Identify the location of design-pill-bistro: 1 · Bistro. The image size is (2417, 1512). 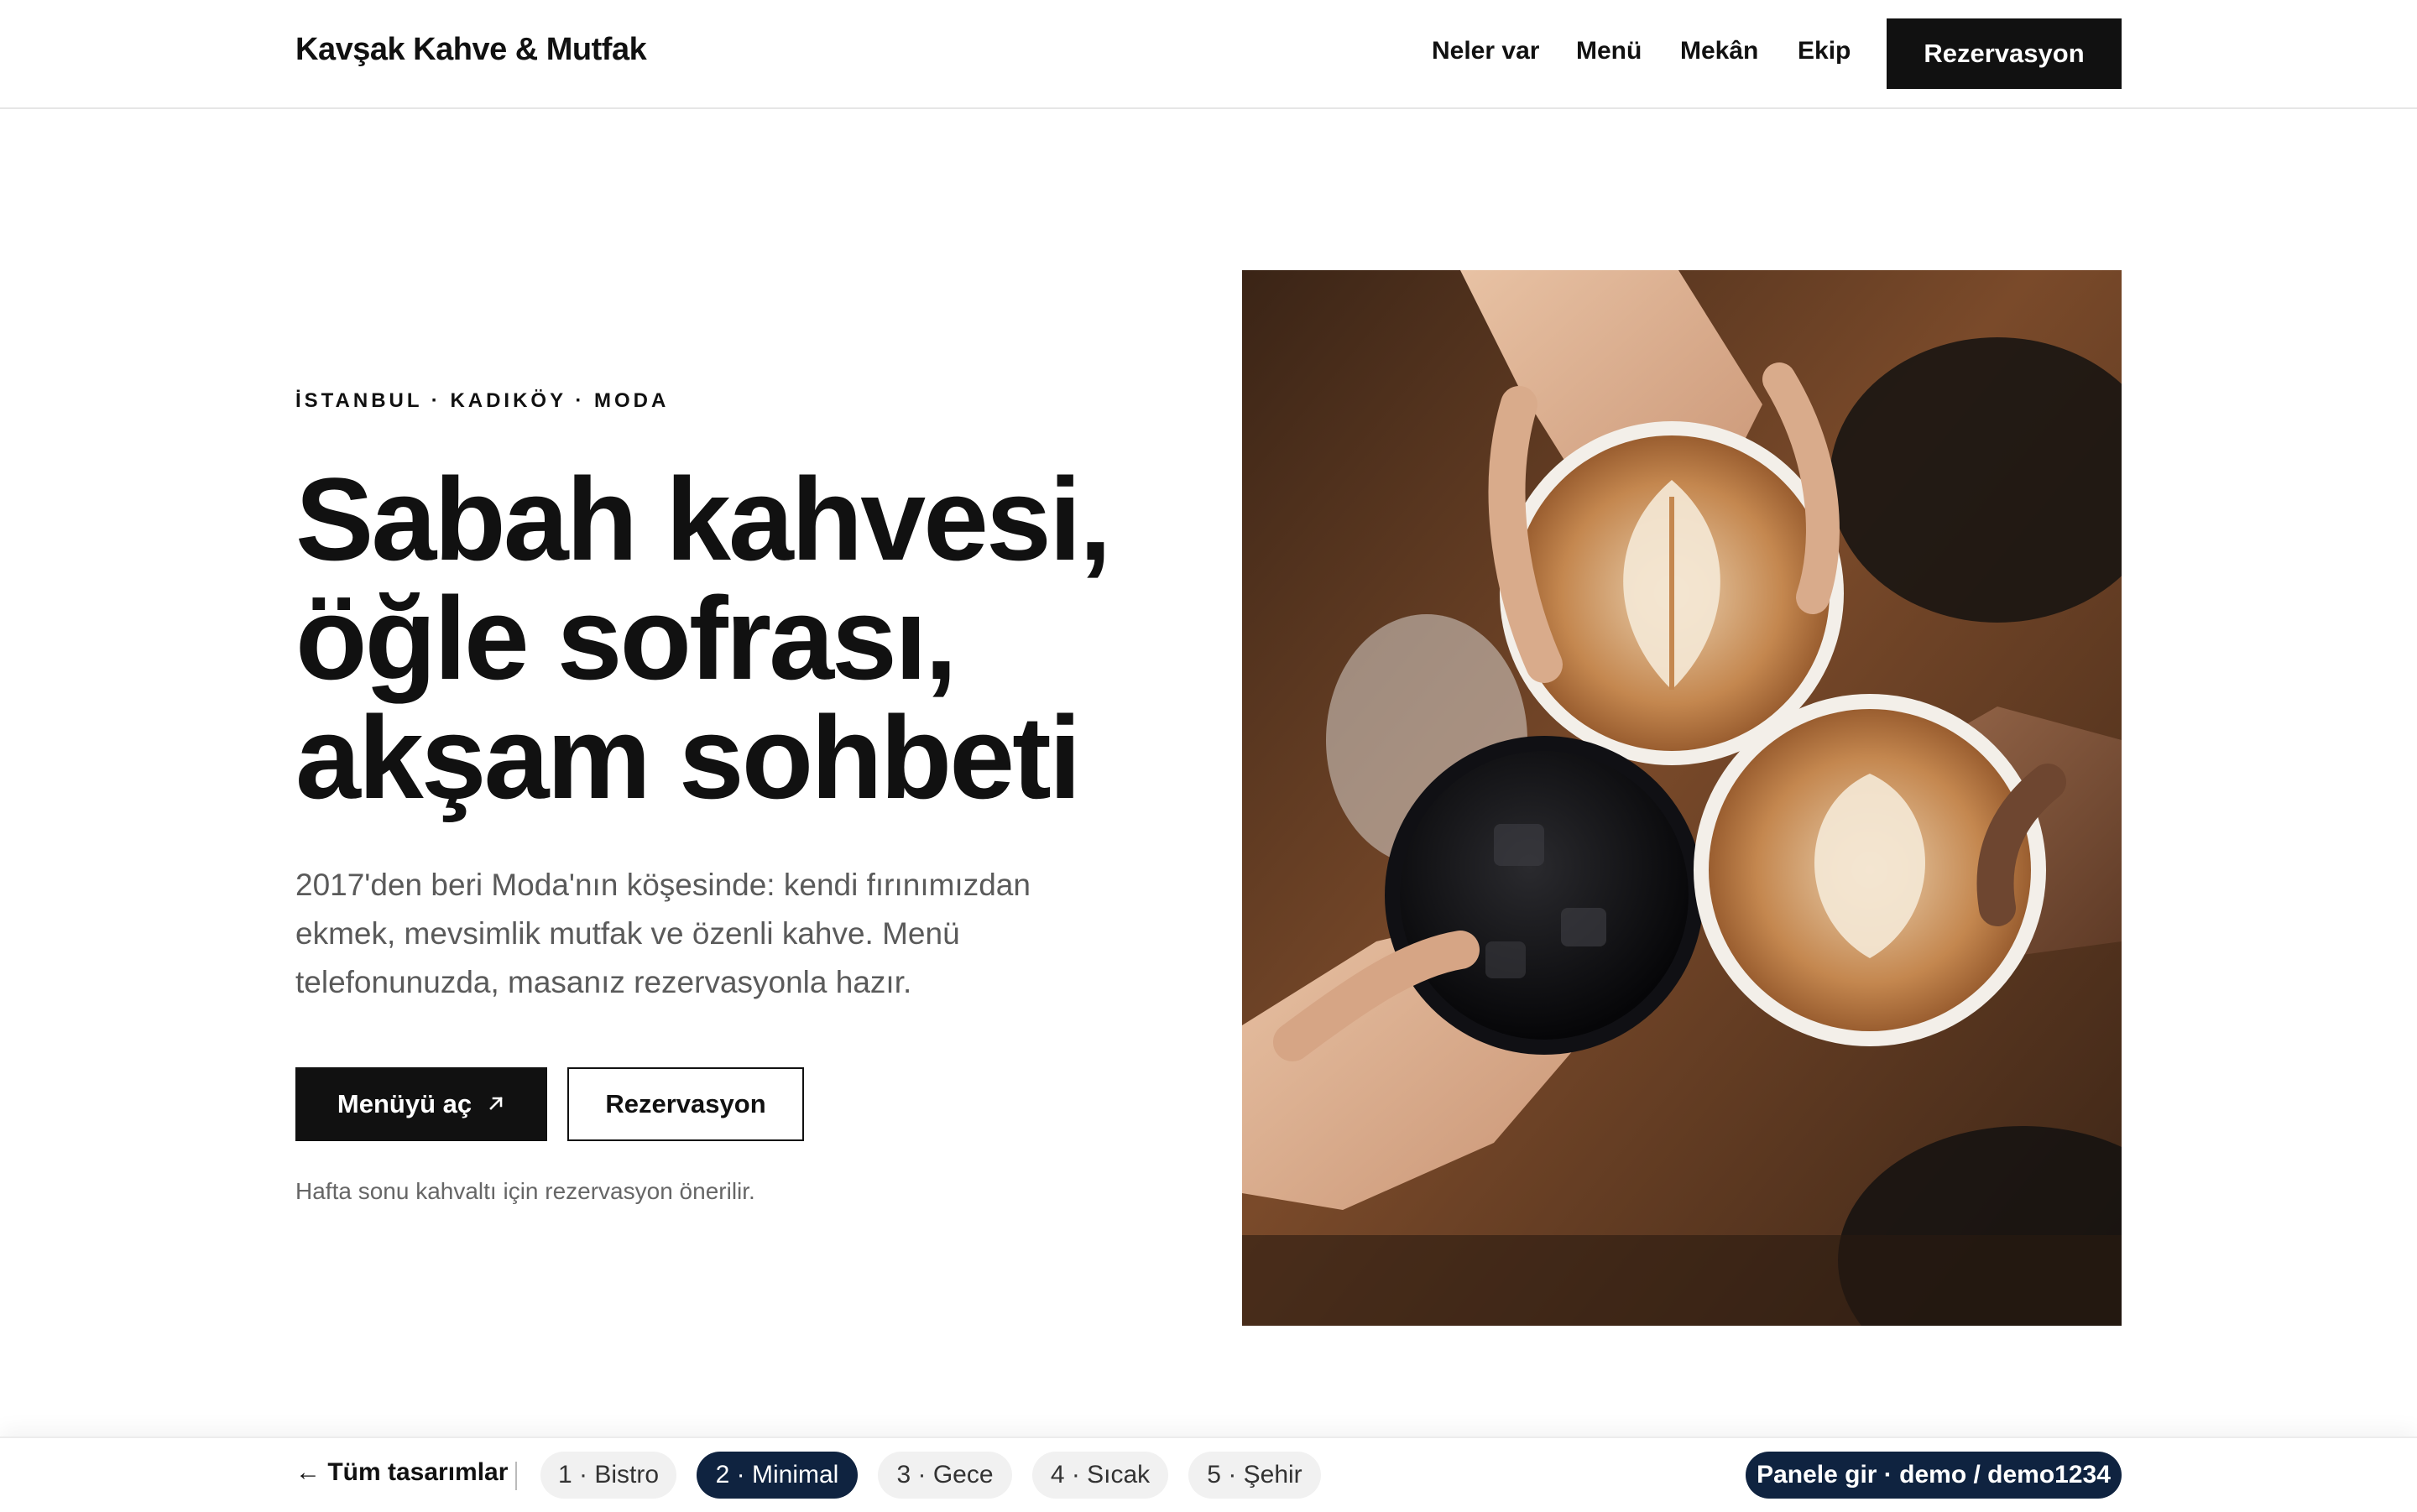
(608, 1475).